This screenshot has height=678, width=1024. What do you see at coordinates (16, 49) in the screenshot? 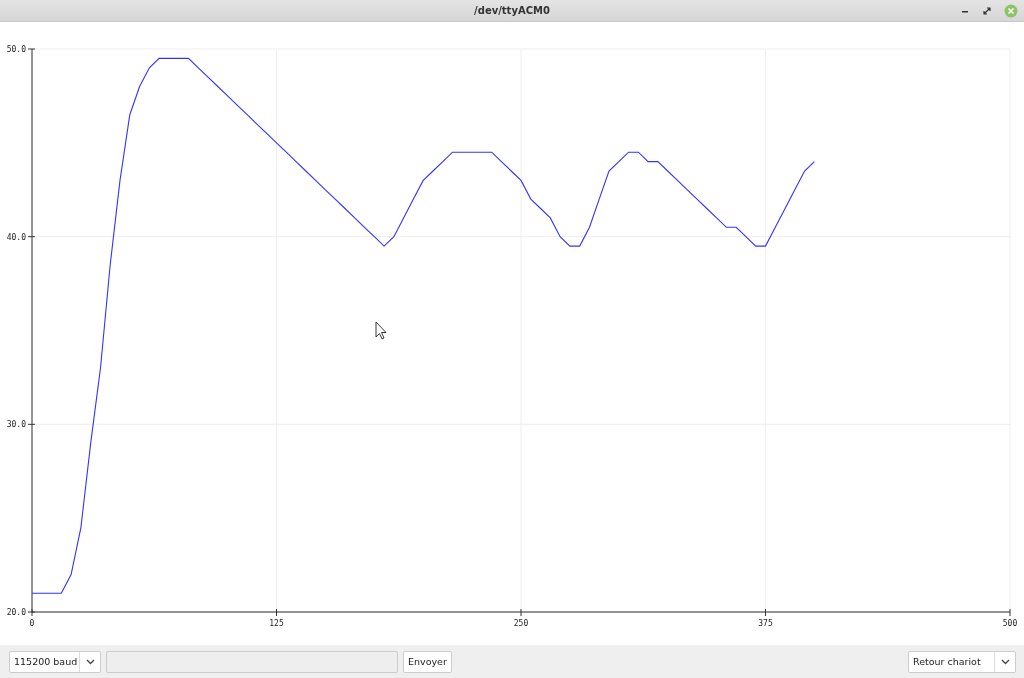
I see `y-tick-label: 50.0` at bounding box center [16, 49].